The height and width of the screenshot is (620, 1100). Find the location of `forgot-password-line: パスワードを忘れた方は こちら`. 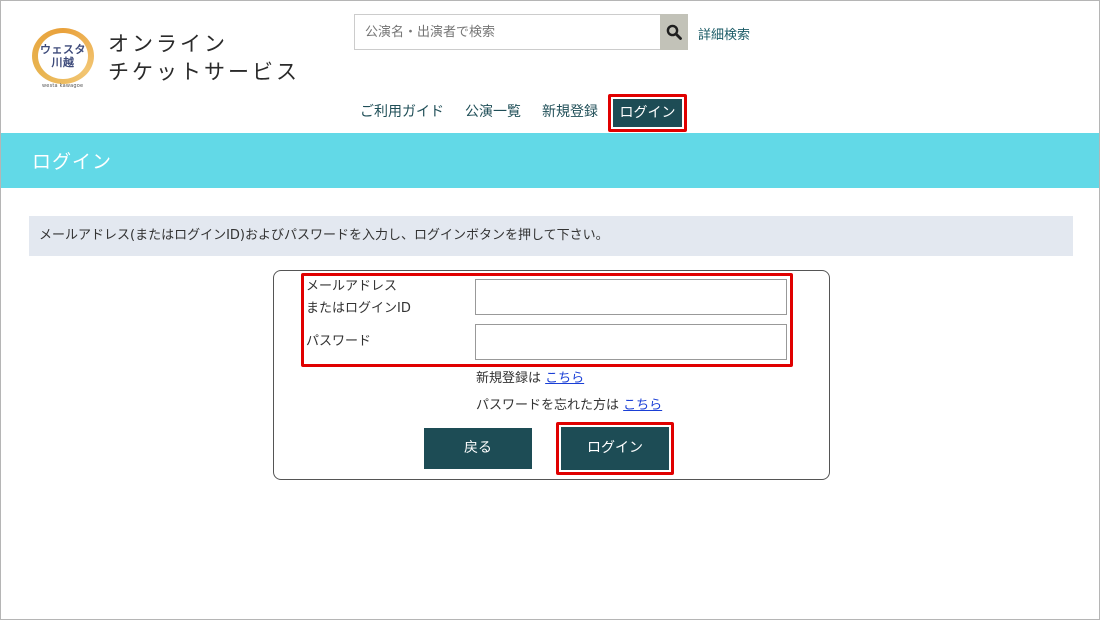

forgot-password-line: パスワードを忘れた方は こちら is located at coordinates (569, 403).